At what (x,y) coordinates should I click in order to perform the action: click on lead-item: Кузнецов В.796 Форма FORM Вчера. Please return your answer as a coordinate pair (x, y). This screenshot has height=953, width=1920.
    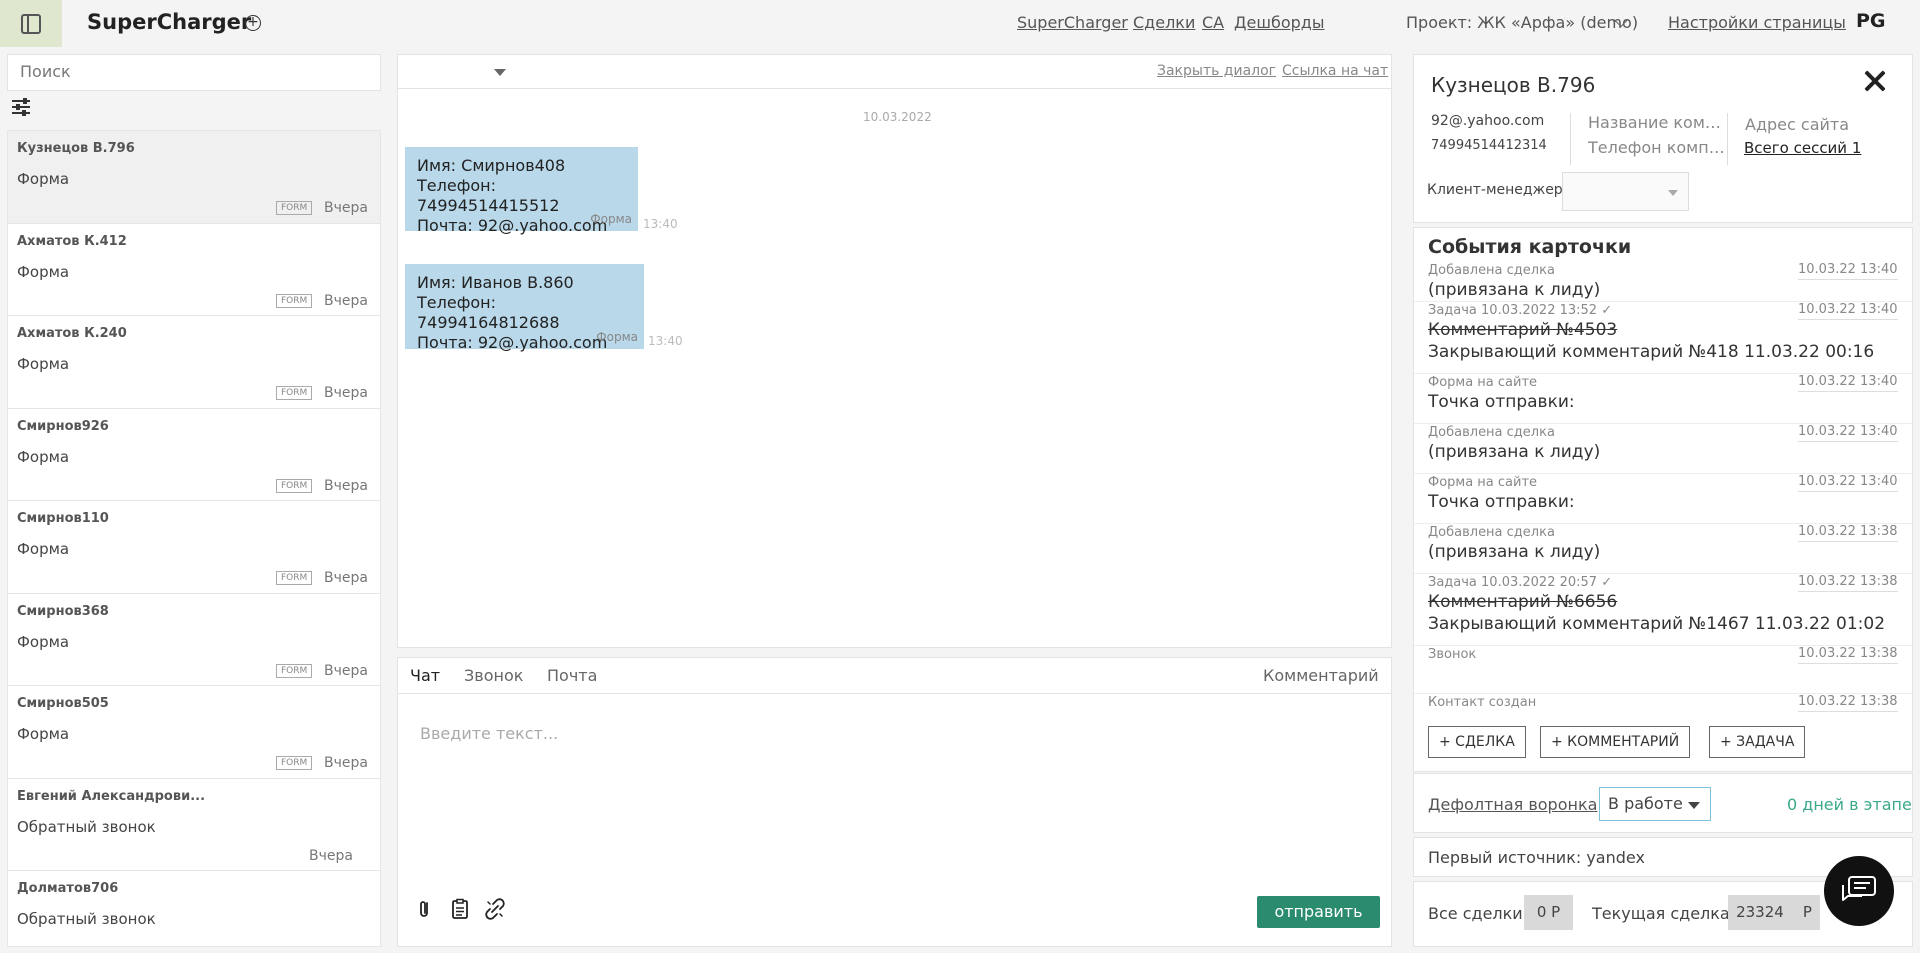
    Looking at the image, I should click on (194, 177).